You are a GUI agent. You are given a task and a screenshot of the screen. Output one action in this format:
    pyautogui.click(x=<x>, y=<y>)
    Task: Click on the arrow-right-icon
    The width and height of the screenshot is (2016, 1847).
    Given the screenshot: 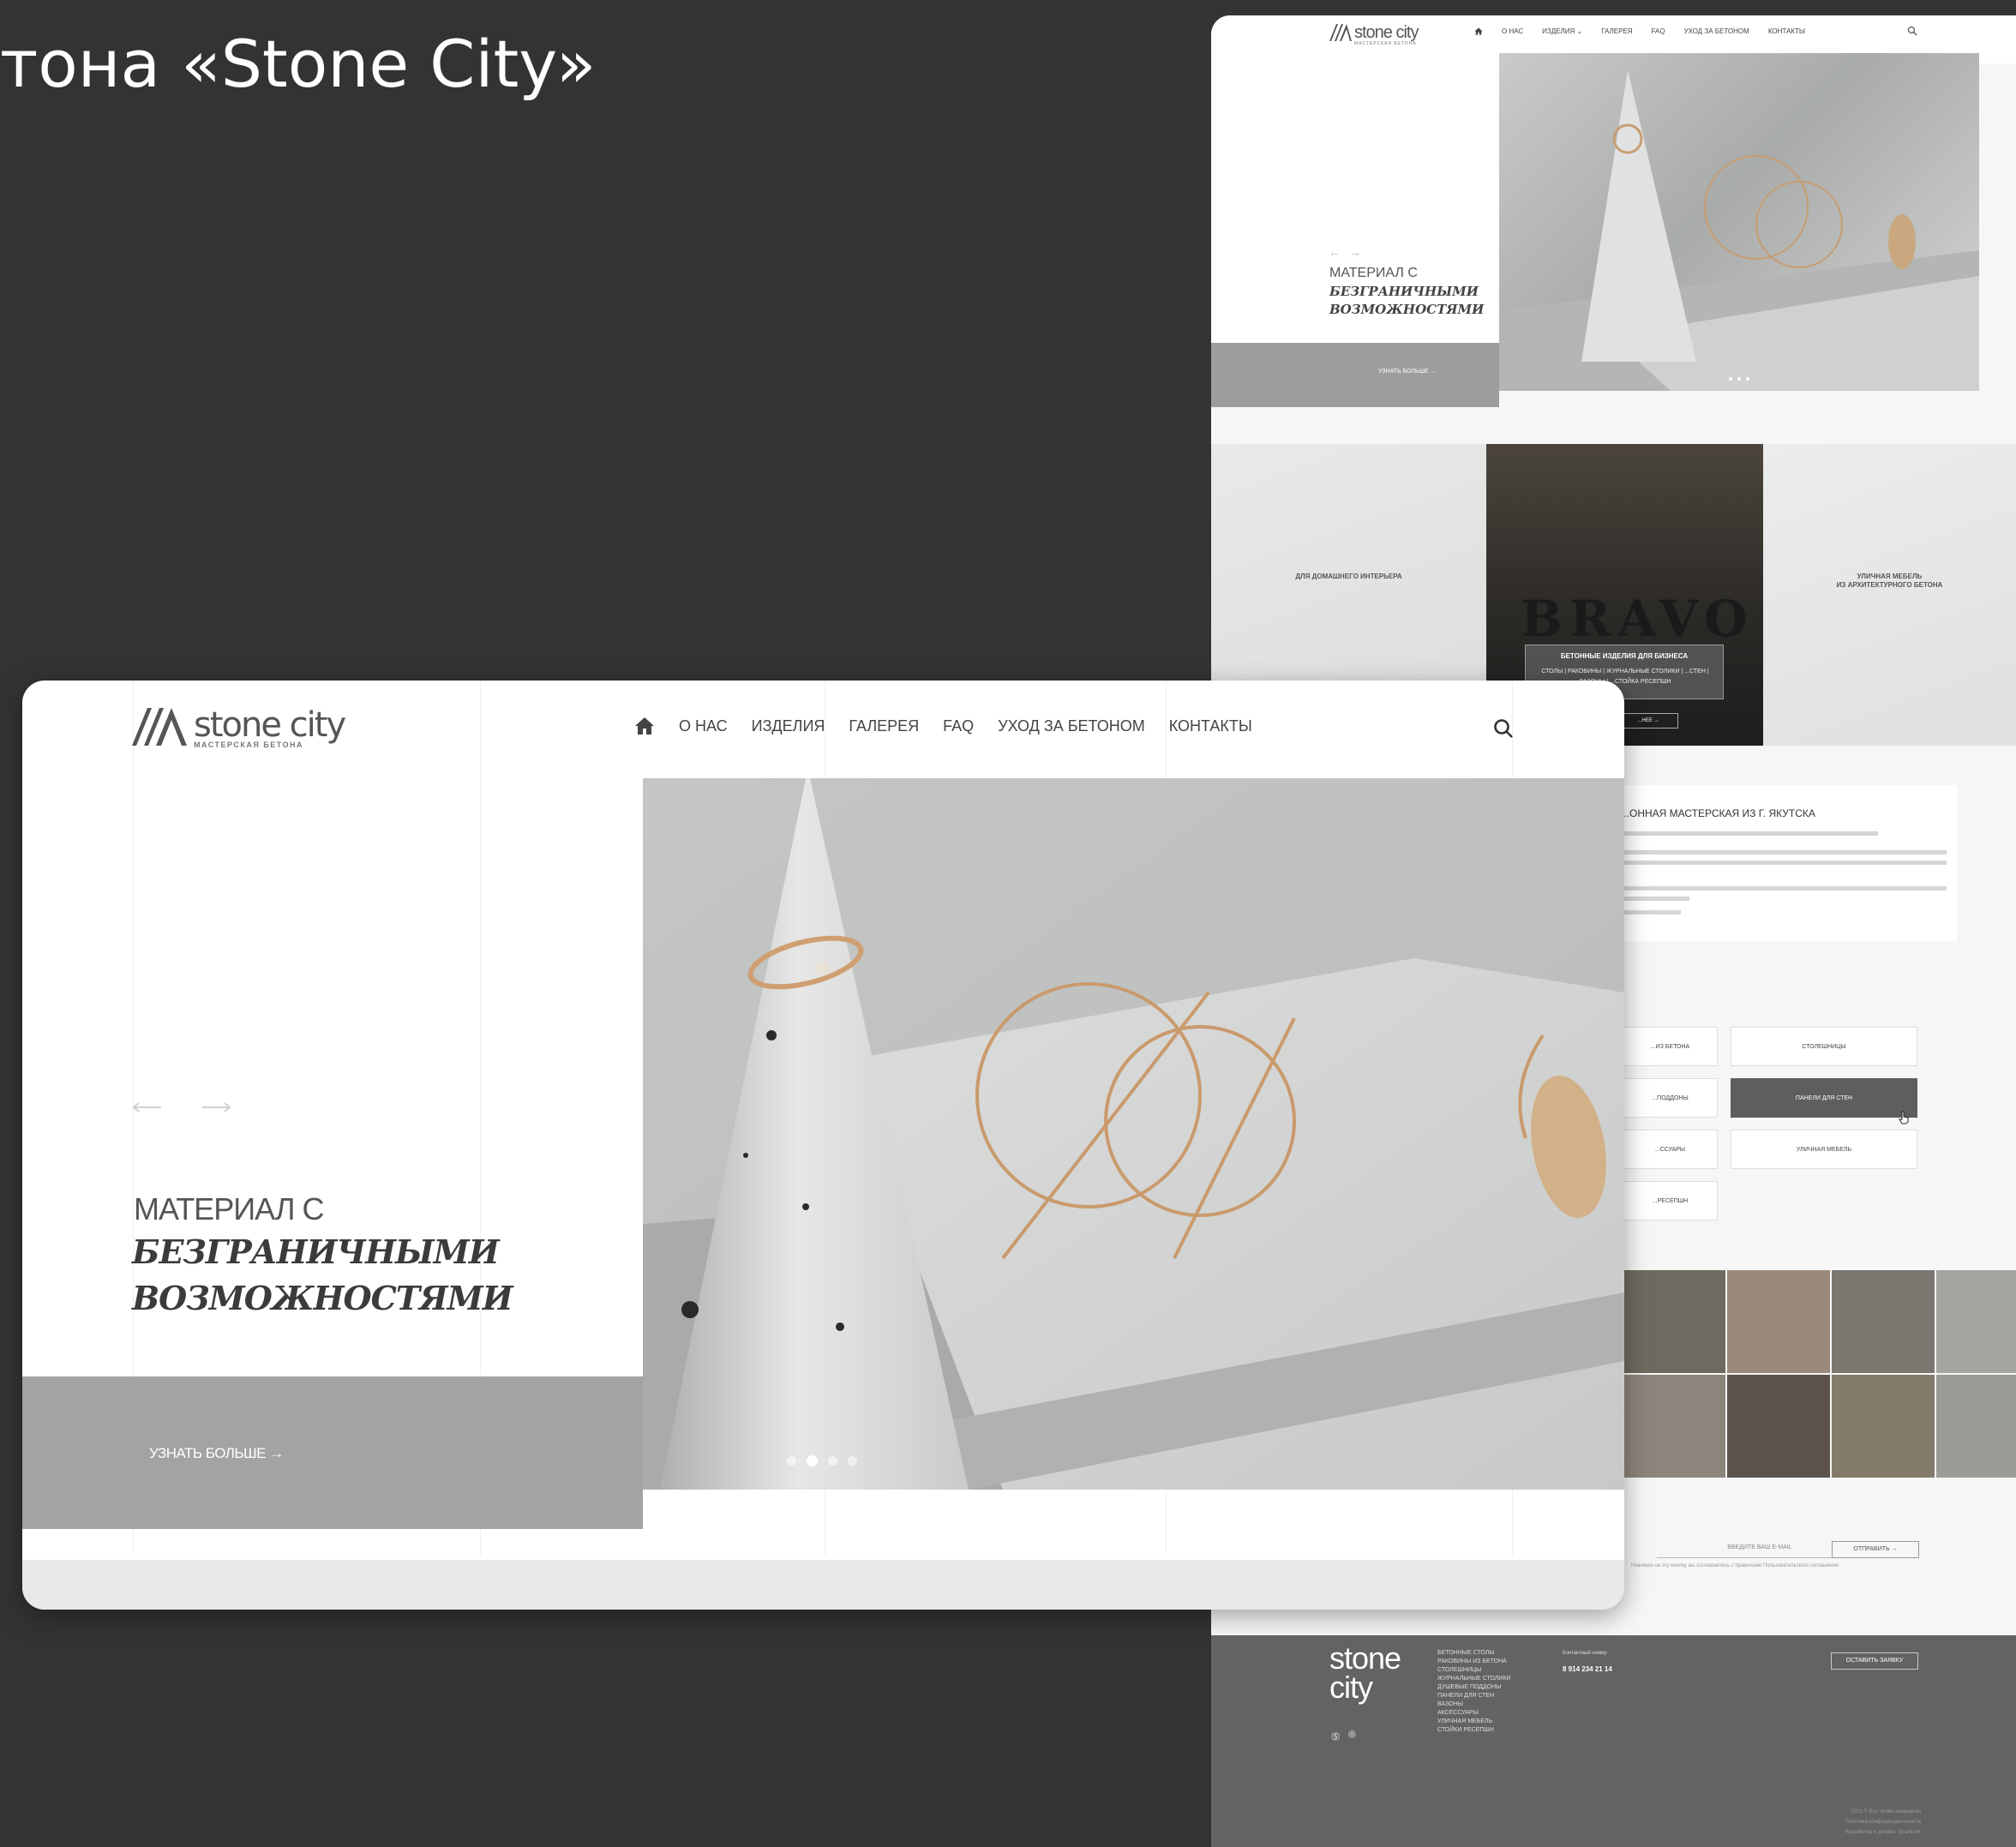 What is the action you would take?
    pyautogui.click(x=216, y=1107)
    